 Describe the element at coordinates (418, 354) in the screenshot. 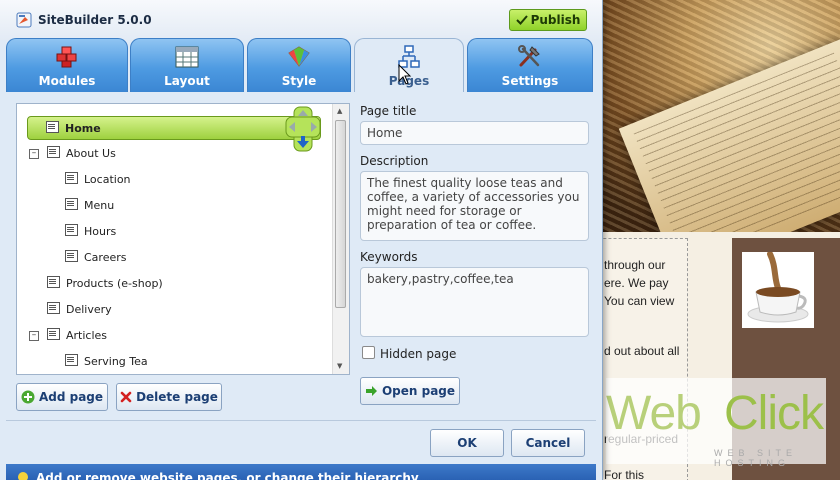

I see `hidden-page-label: Hidden page` at that location.